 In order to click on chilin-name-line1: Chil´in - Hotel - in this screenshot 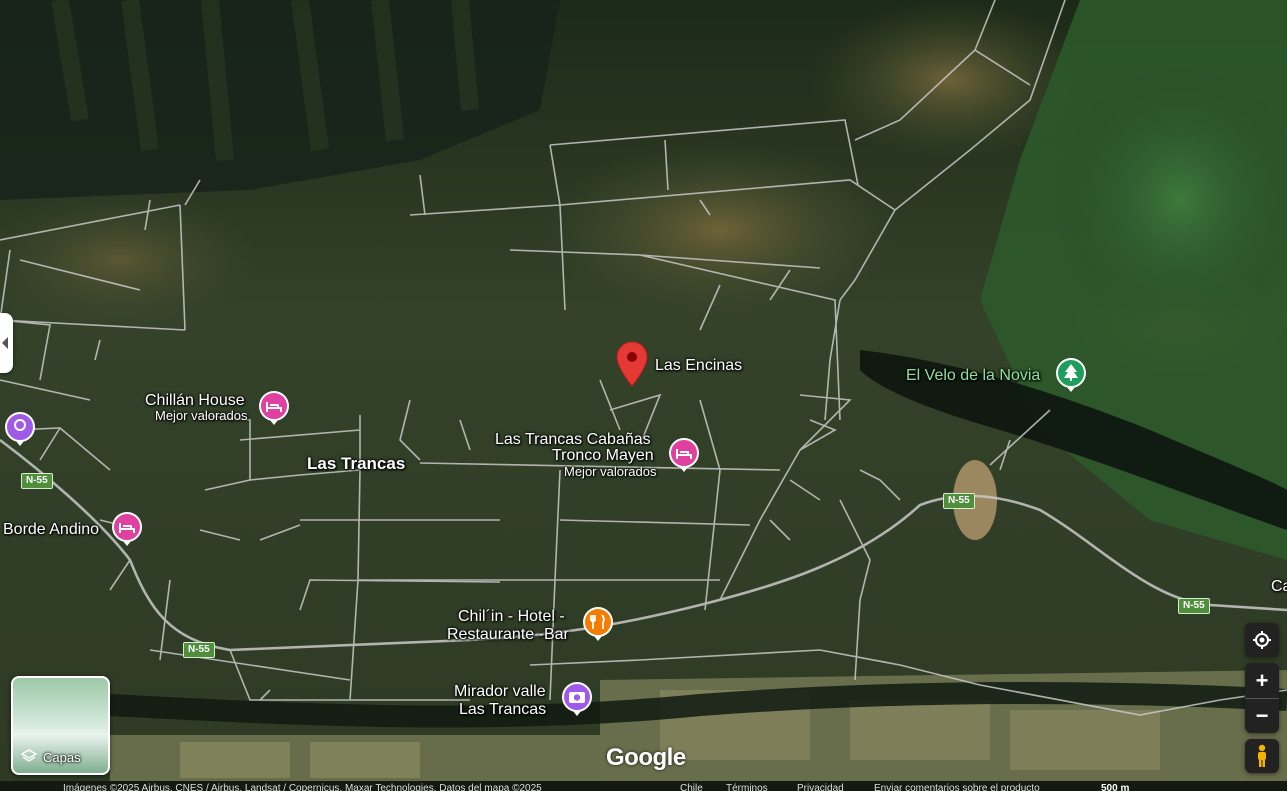, I will do `click(511, 617)`.